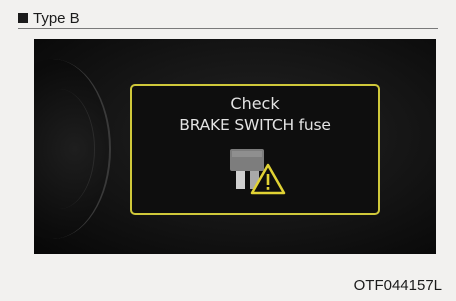  What do you see at coordinates (255, 103) in the screenshot?
I see `message-title: Check` at bounding box center [255, 103].